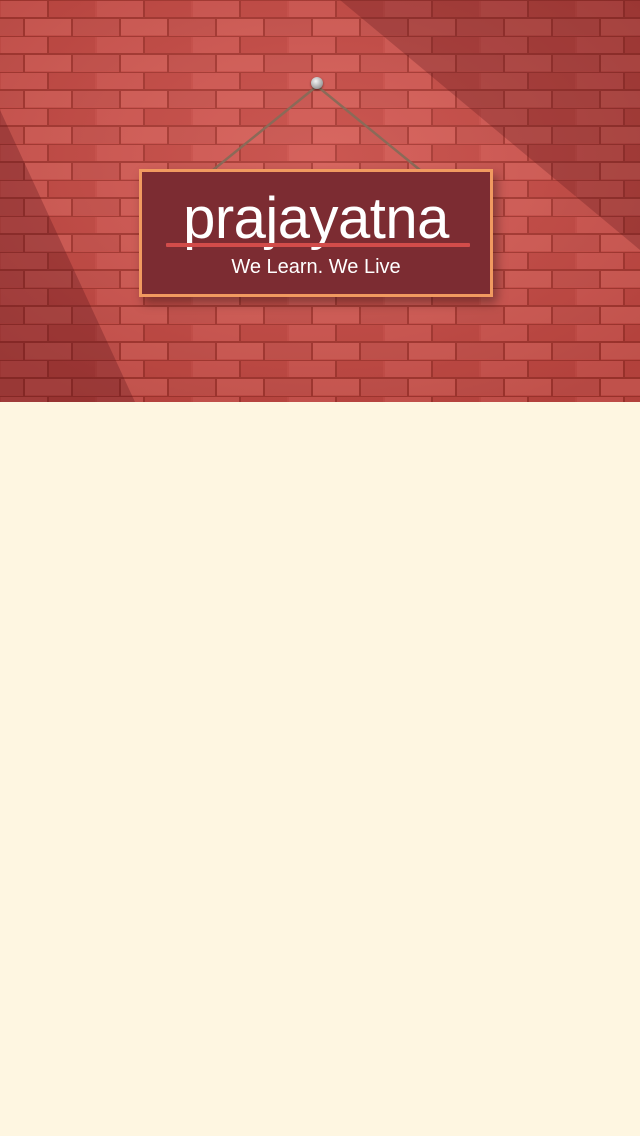 This screenshot has height=1136, width=640. I want to click on nail-icon, so click(317, 83).